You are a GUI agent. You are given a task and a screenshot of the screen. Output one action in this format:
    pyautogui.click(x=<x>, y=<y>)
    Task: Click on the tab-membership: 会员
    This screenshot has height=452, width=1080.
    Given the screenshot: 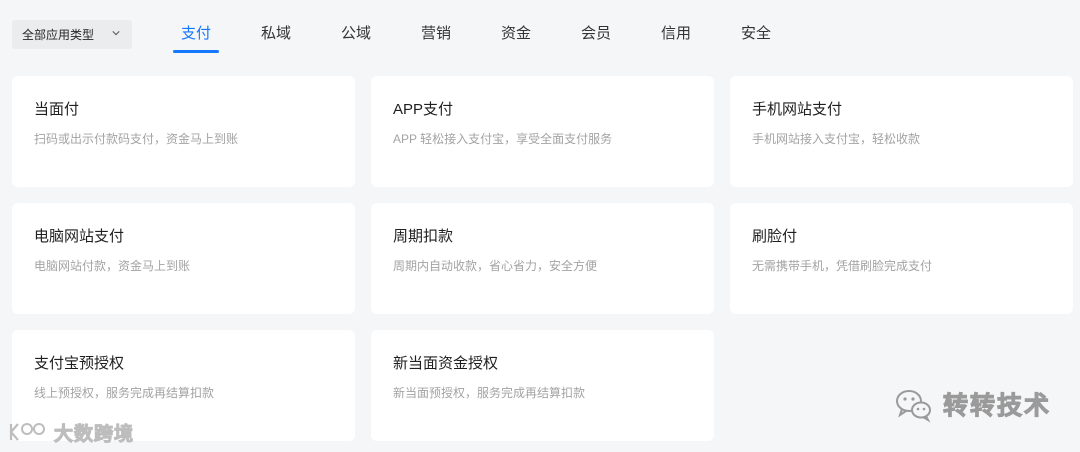 What is the action you would take?
    pyautogui.click(x=596, y=32)
    